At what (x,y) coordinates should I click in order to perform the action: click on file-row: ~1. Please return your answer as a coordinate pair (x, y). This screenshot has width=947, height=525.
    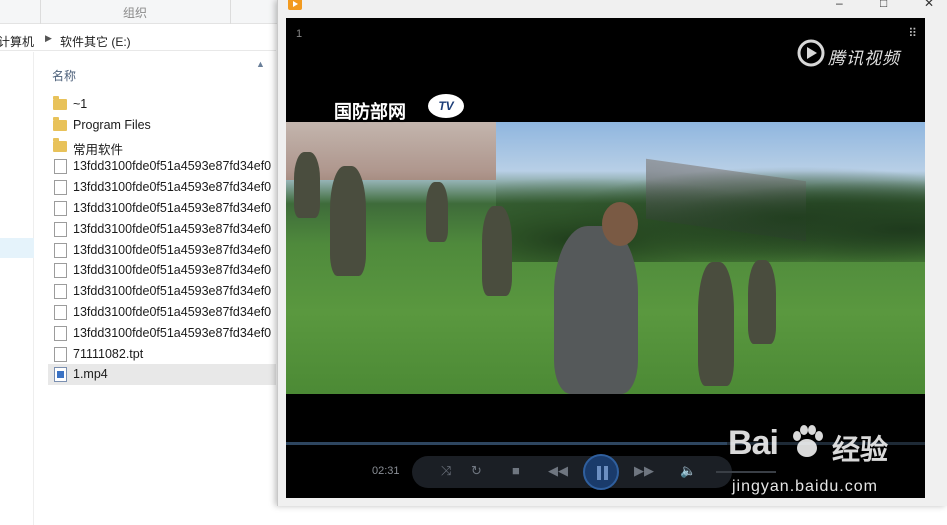
    Looking at the image, I should click on (162, 104).